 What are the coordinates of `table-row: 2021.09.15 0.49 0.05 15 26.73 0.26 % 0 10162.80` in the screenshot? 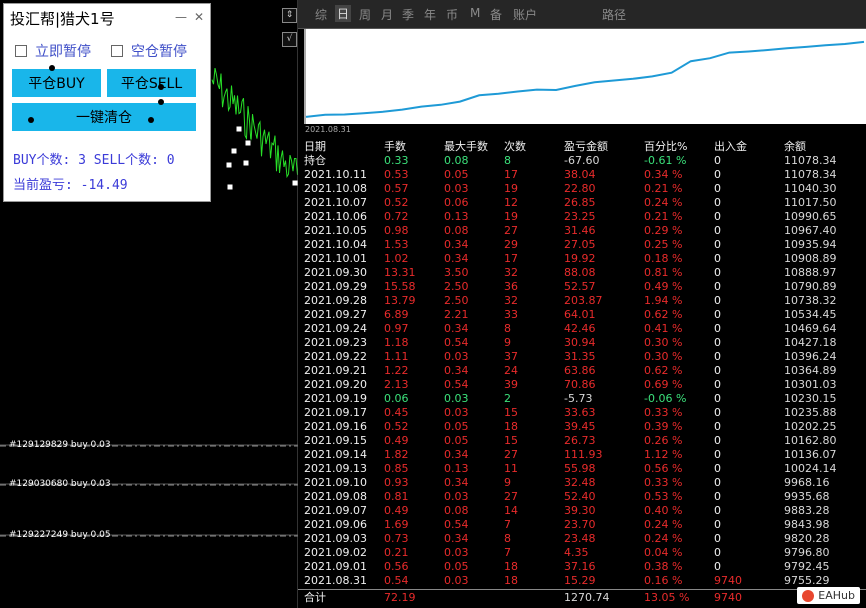 It's located at (582, 441).